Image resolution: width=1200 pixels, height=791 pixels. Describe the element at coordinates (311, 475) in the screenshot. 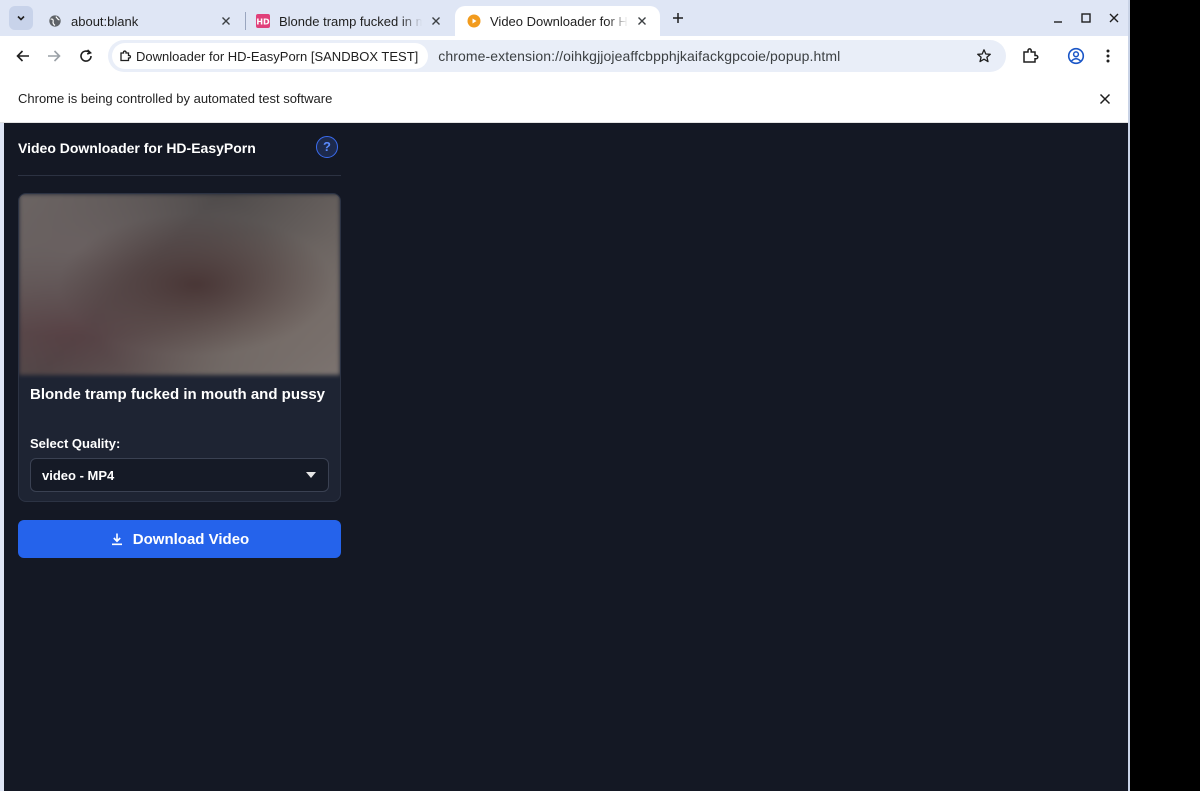

I see `caret-down-icon` at that location.